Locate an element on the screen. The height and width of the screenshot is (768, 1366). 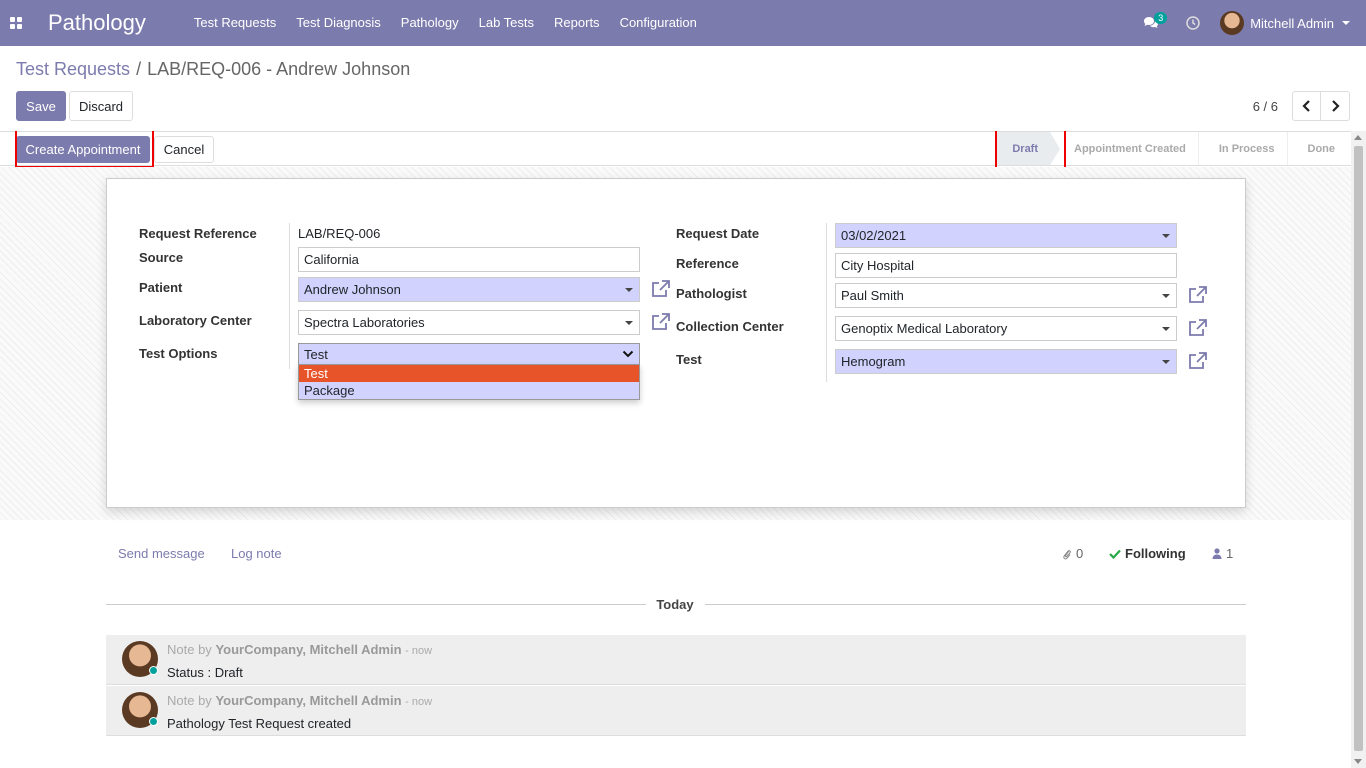
activity-clock-icon is located at coordinates (1193, 23).